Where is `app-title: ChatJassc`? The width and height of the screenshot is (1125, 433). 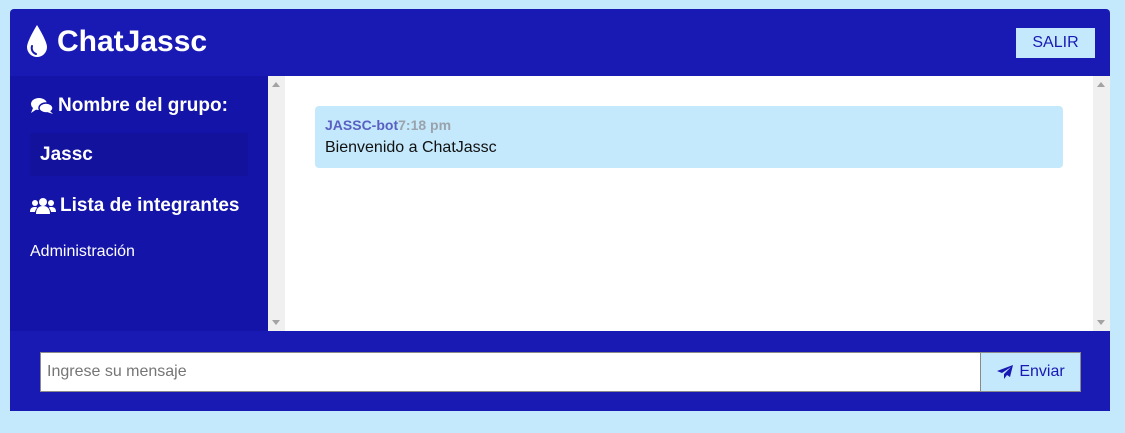 app-title: ChatJassc is located at coordinates (132, 41).